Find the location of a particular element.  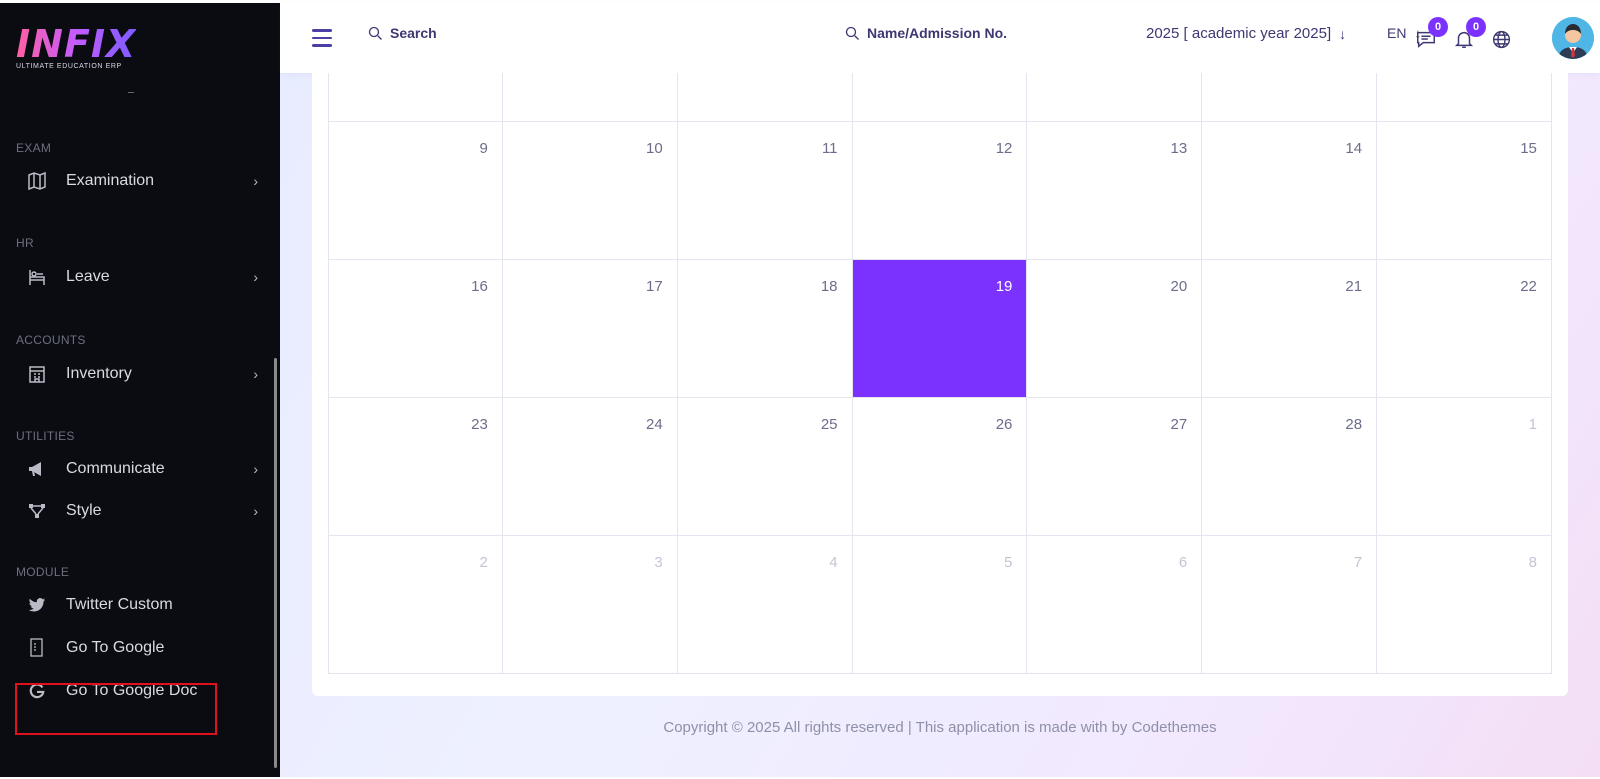

calendar-day-cell: 12 is located at coordinates (940, 191).